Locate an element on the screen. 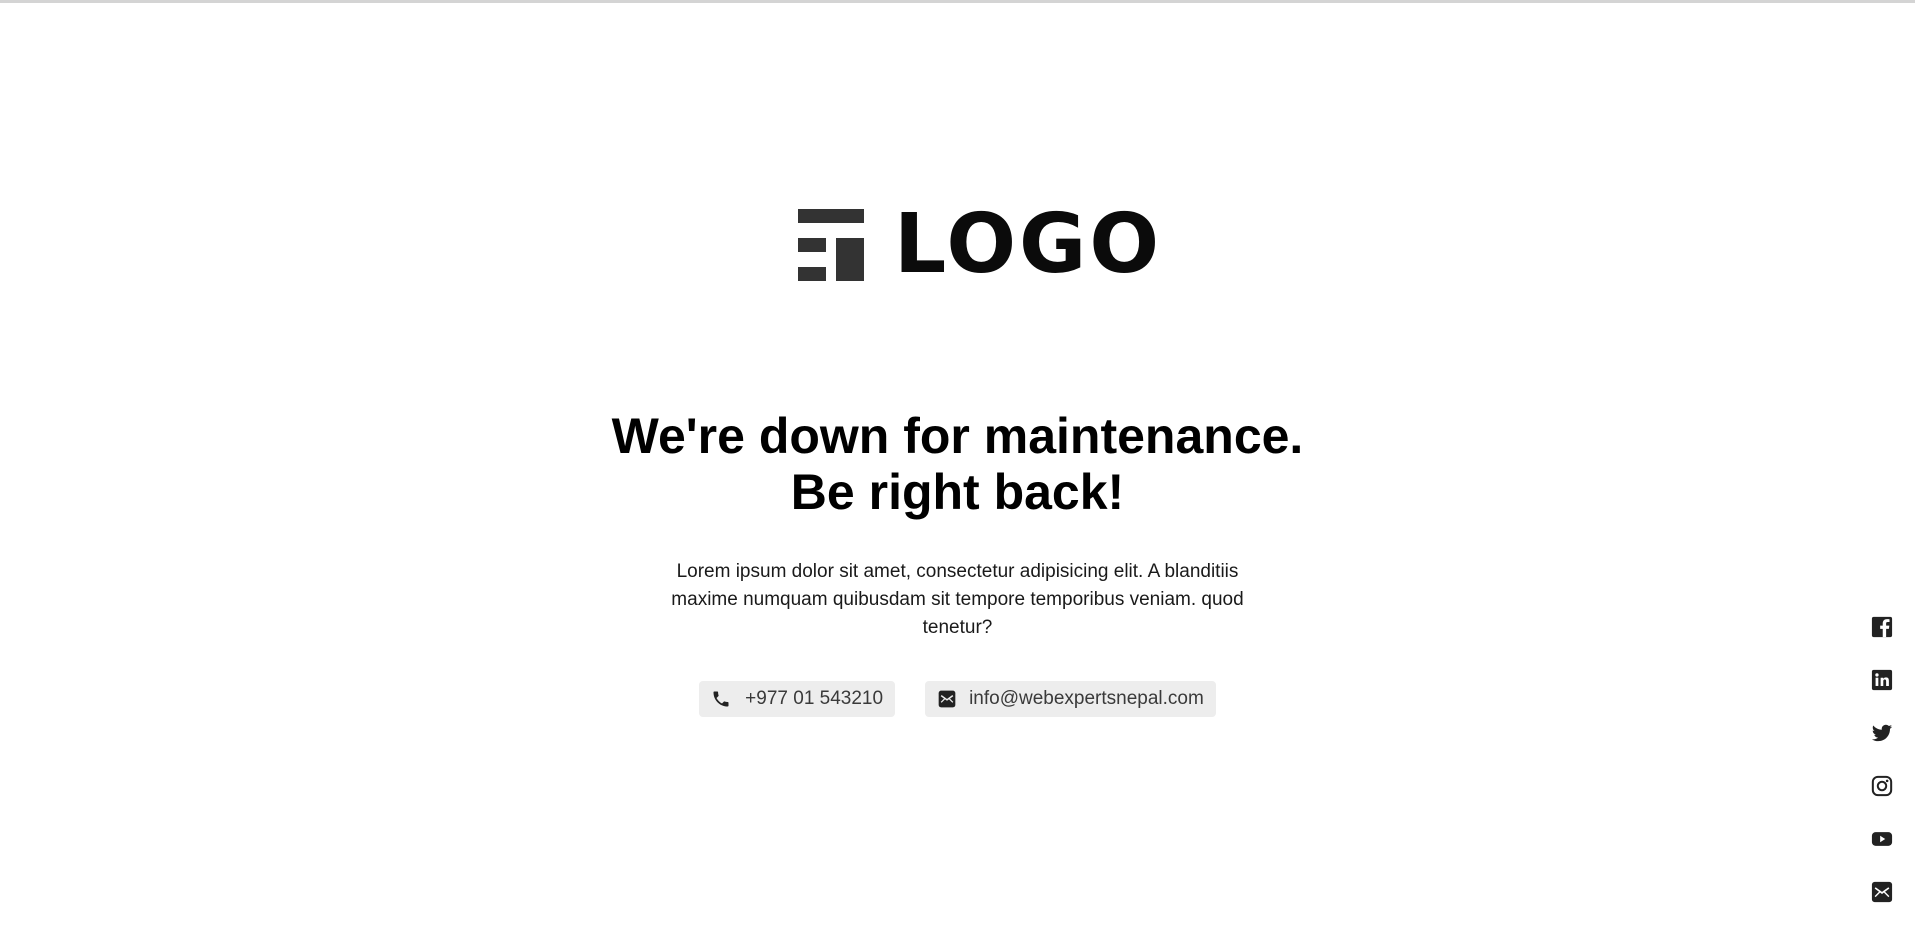  facebook-icon is located at coordinates (1882, 627).